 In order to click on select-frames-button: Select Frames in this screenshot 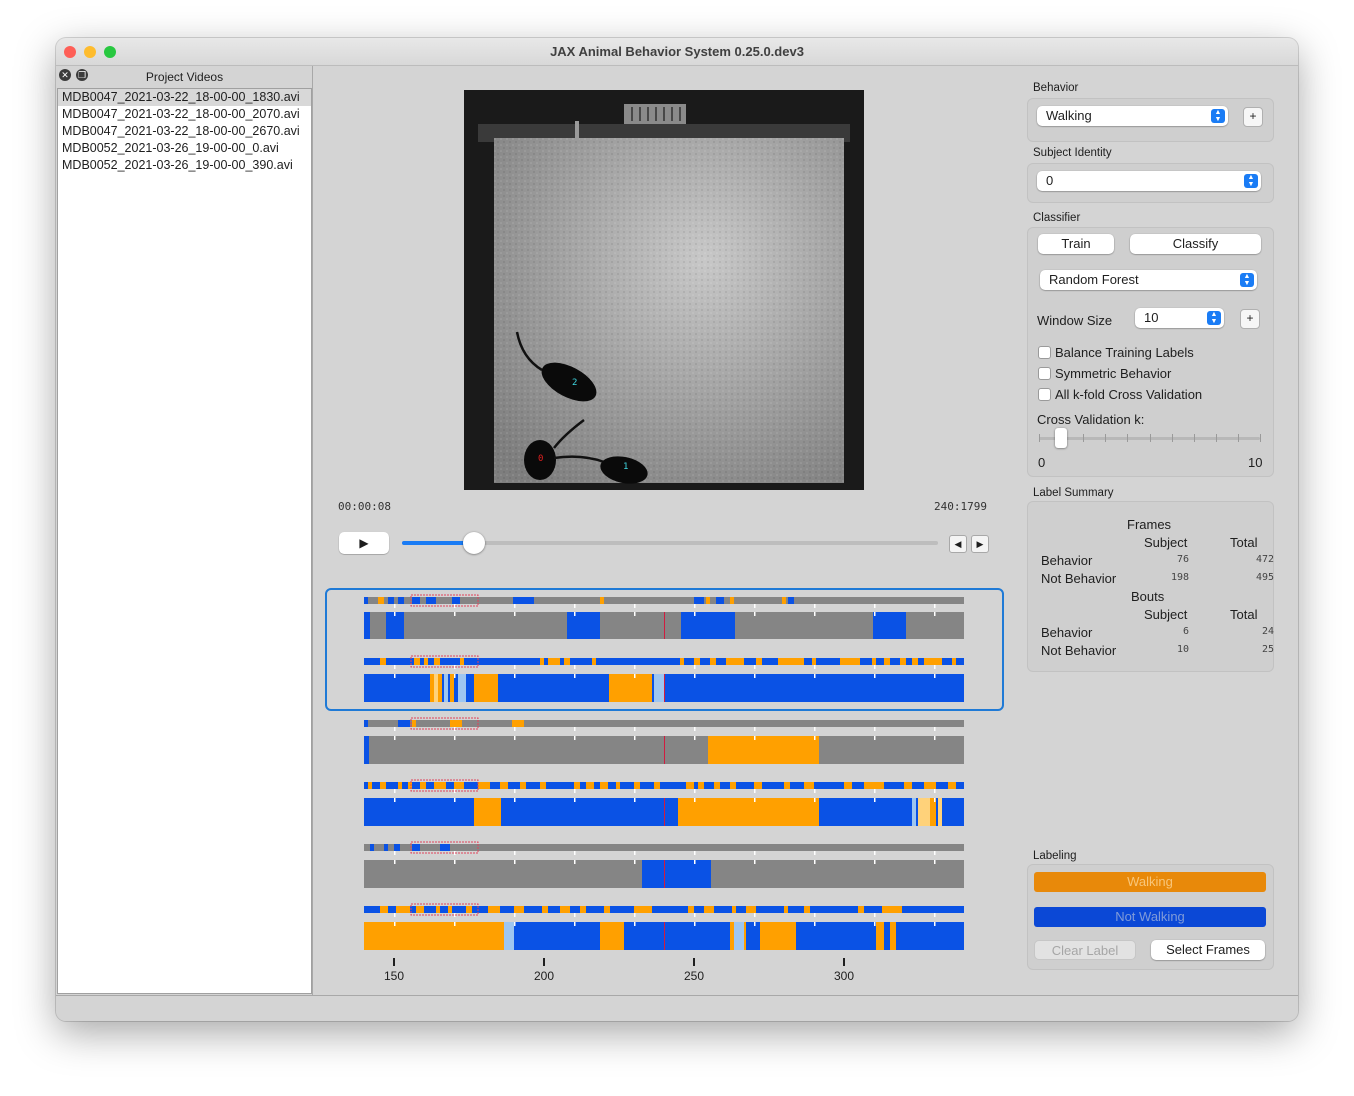, I will do `click(1208, 950)`.